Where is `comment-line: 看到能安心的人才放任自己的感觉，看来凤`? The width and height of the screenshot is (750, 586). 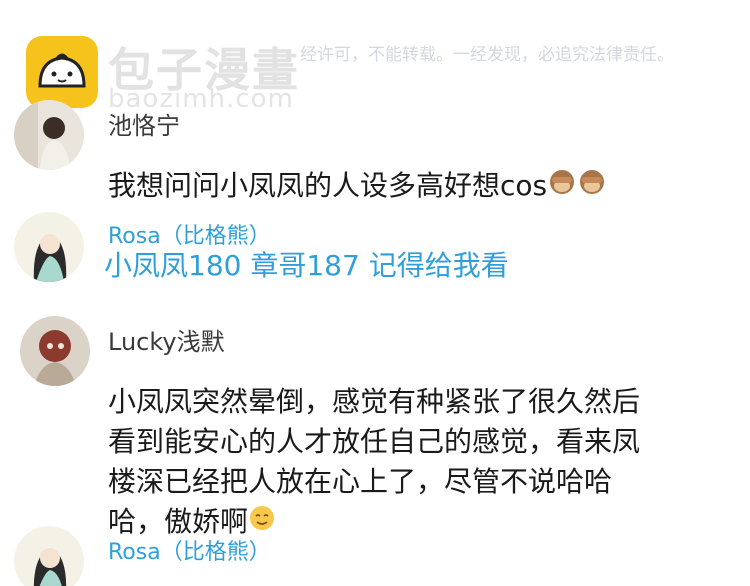
comment-line: 看到能安心的人才放任自己的感觉，看来凤 is located at coordinates (374, 441).